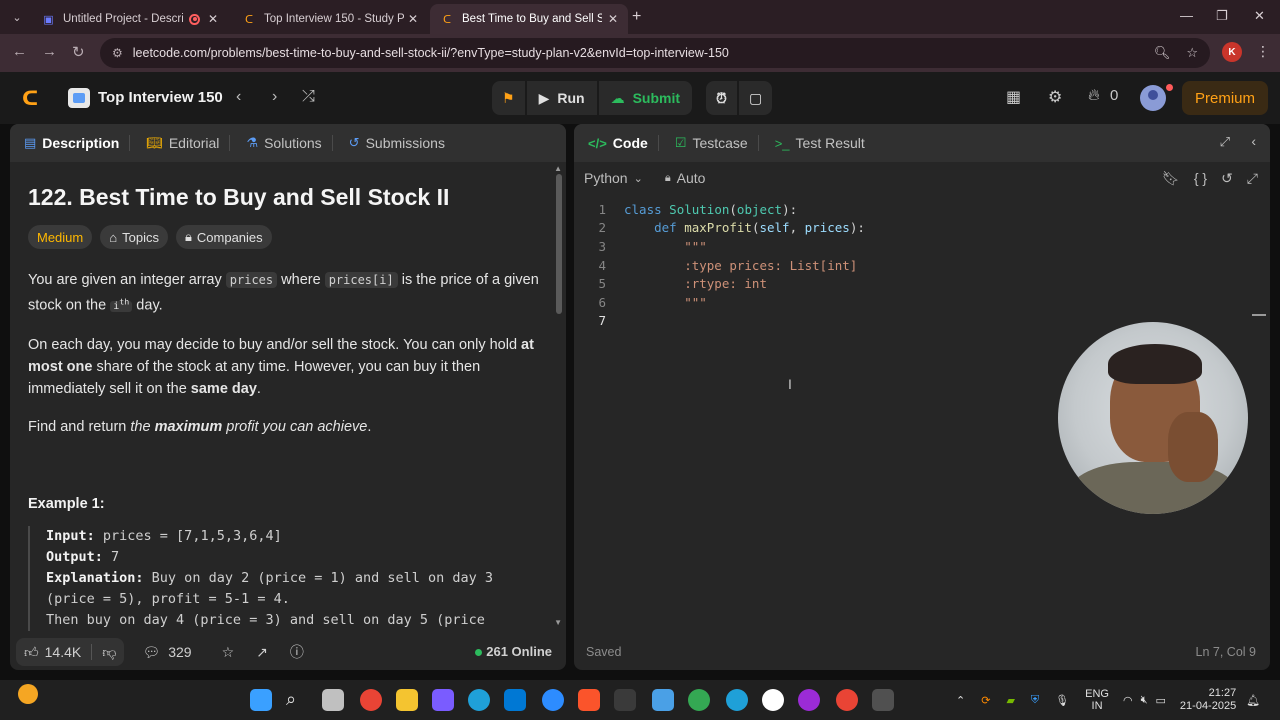 This screenshot has width=1280, height=720. I want to click on volume-muted-icon: 🔇︎, so click(1144, 700).